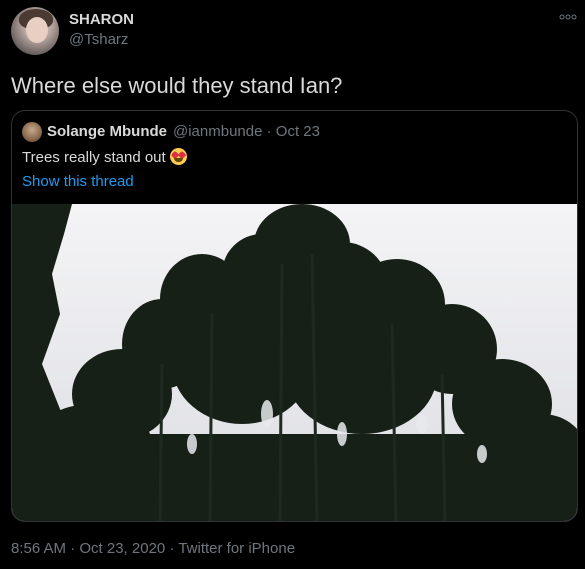 This screenshot has width=585, height=569. What do you see at coordinates (94, 157) in the screenshot?
I see `quoted-tweet-text: Trees really stand out` at bounding box center [94, 157].